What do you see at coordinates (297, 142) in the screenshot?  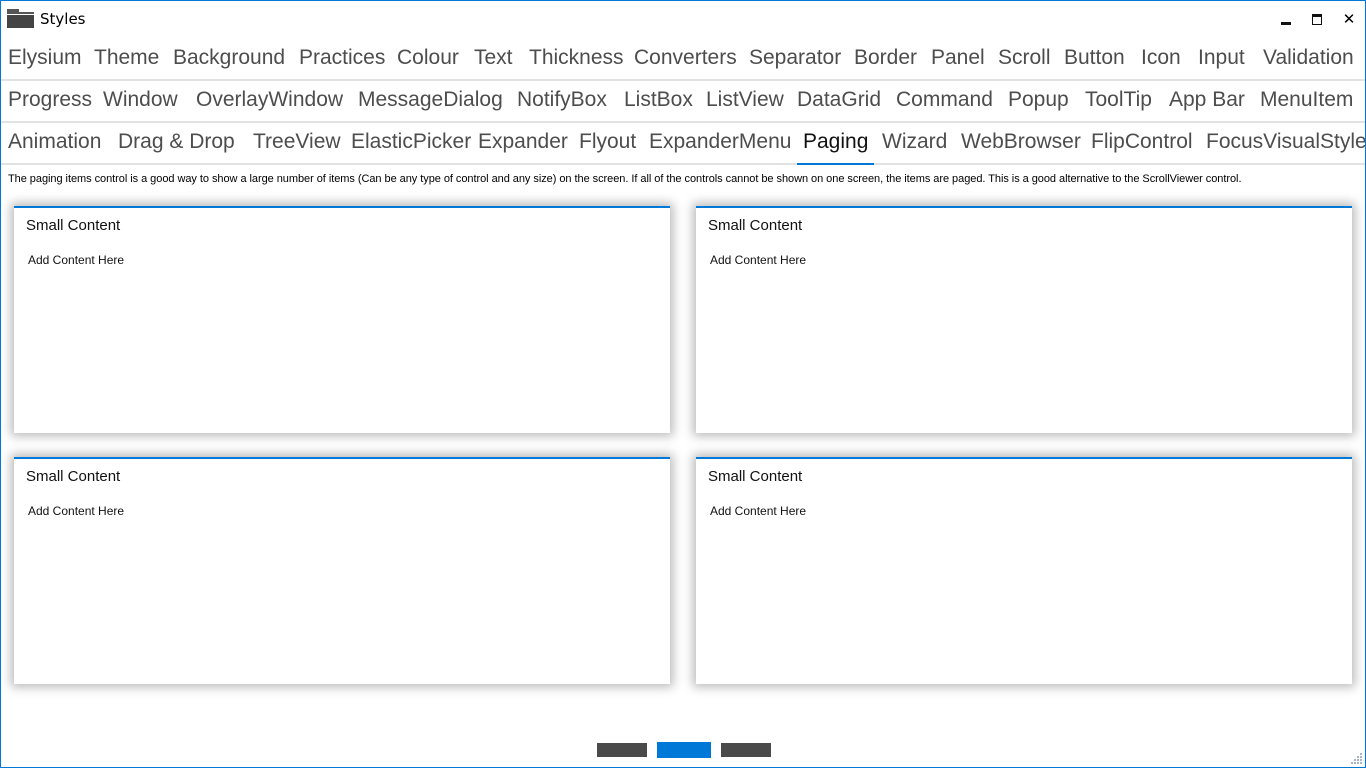 I see `tab-treeview: TreeView` at bounding box center [297, 142].